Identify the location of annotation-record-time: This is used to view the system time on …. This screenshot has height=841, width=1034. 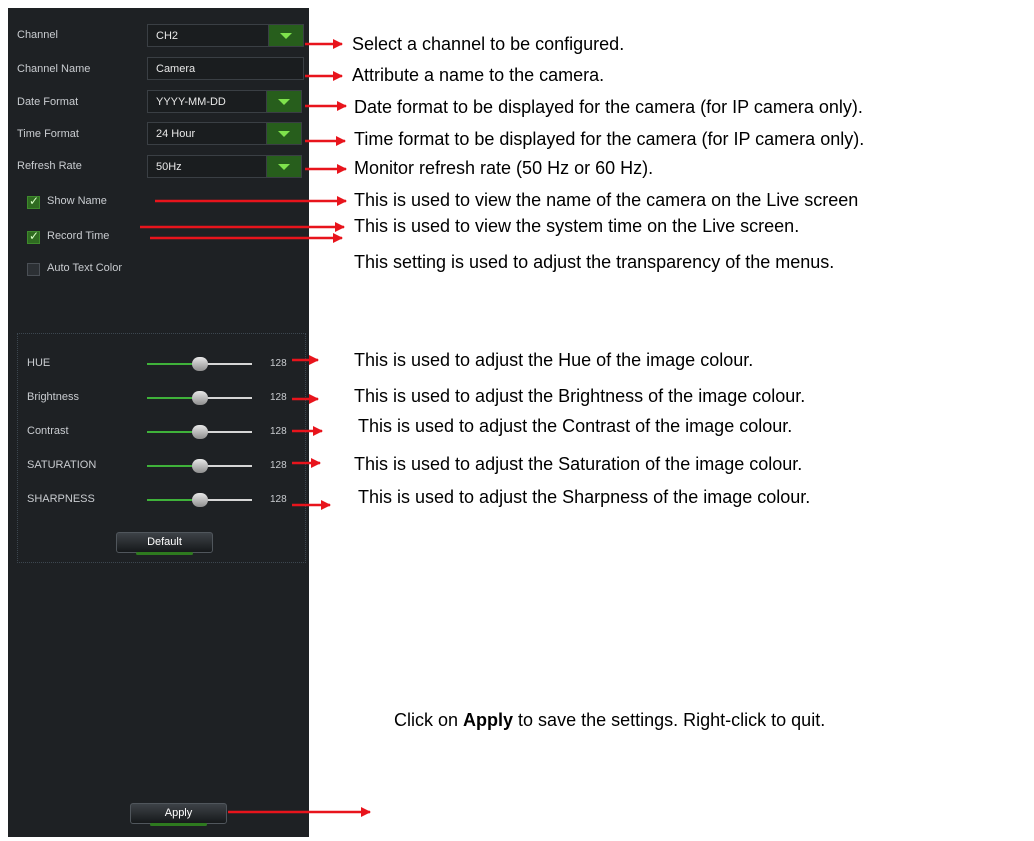
(577, 226).